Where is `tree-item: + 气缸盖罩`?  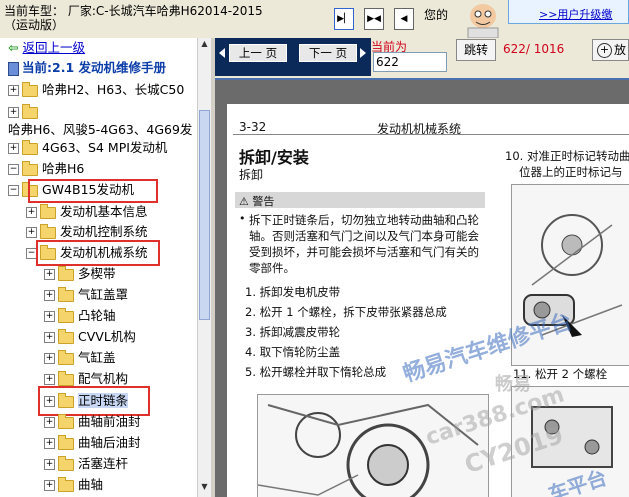 tree-item: + 气缸盖罩 is located at coordinates (86, 295).